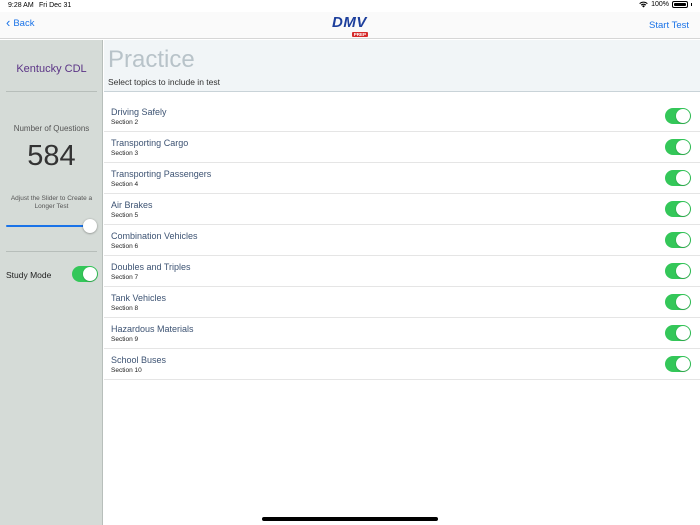 The image size is (700, 525). Describe the element at coordinates (139, 112) in the screenshot. I see `topic-name: Driving Safely` at that location.